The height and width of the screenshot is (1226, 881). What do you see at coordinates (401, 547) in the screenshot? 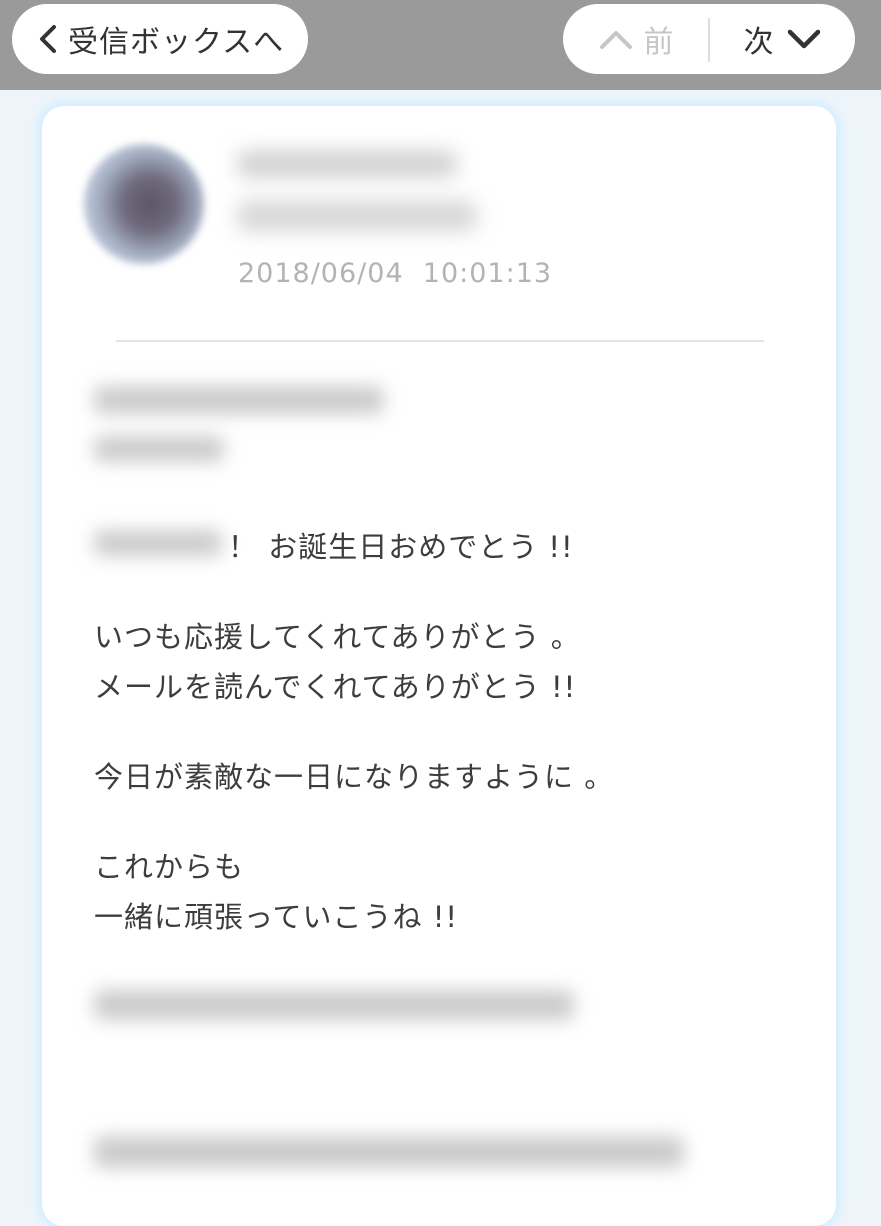
I see `message-line-birthday: ！ お誕生日おめでとう !!` at bounding box center [401, 547].